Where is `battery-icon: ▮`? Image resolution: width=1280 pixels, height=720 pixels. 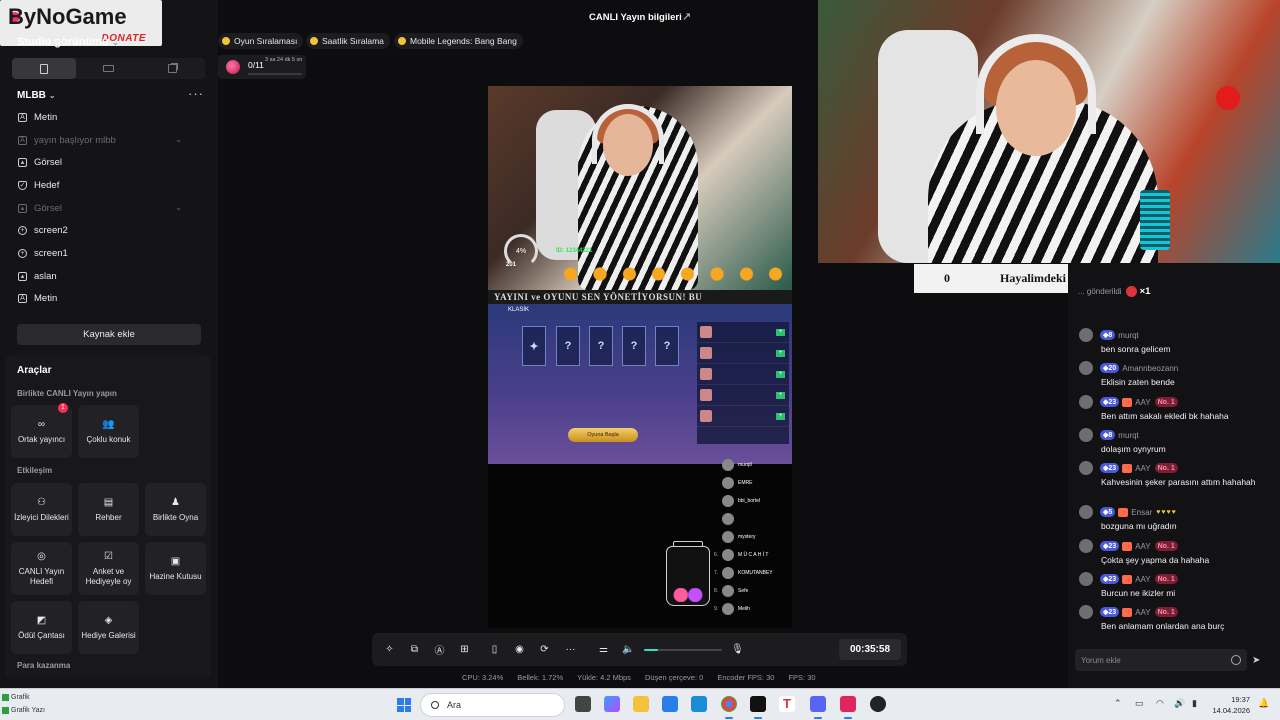
battery-icon: ▮ is located at coordinates (1194, 703).